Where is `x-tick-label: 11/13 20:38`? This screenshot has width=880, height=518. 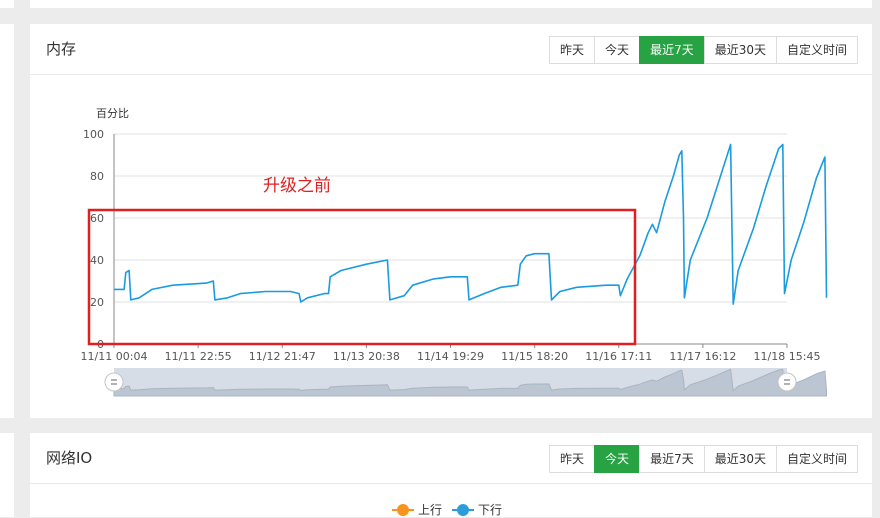 x-tick-label: 11/13 20:38 is located at coordinates (366, 356).